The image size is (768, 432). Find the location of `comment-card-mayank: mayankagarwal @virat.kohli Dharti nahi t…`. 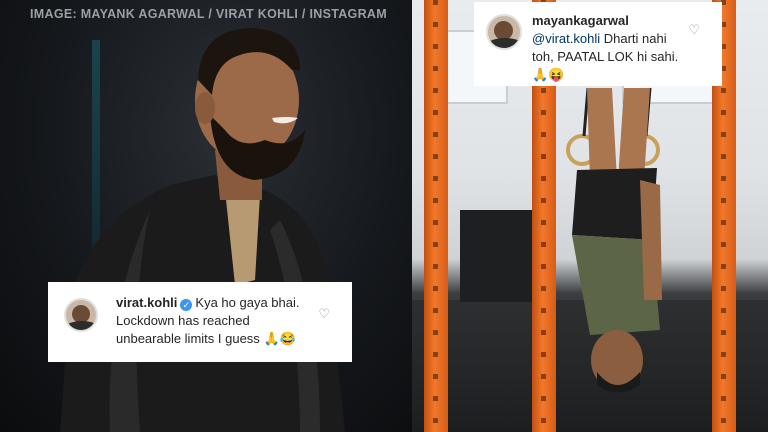

comment-card-mayank: mayankagarwal @virat.kohli Dharti nahi t… is located at coordinates (598, 44).